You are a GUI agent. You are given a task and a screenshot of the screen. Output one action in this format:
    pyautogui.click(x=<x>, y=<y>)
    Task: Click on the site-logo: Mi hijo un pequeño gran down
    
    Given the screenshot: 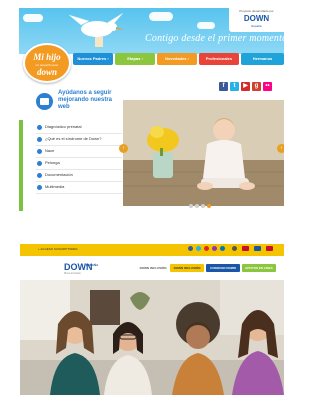 What is the action you would take?
    pyautogui.click(x=47, y=63)
    